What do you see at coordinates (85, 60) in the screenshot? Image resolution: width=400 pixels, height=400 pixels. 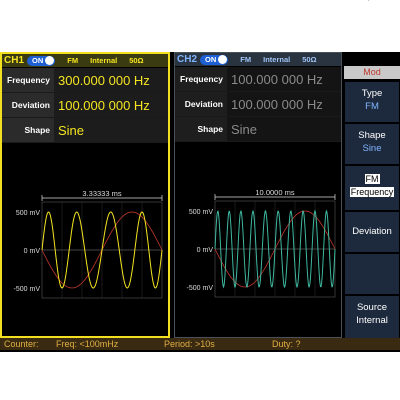 I see `channel-1-header: CH1 ON FM Internal 50Ω` at bounding box center [85, 60].